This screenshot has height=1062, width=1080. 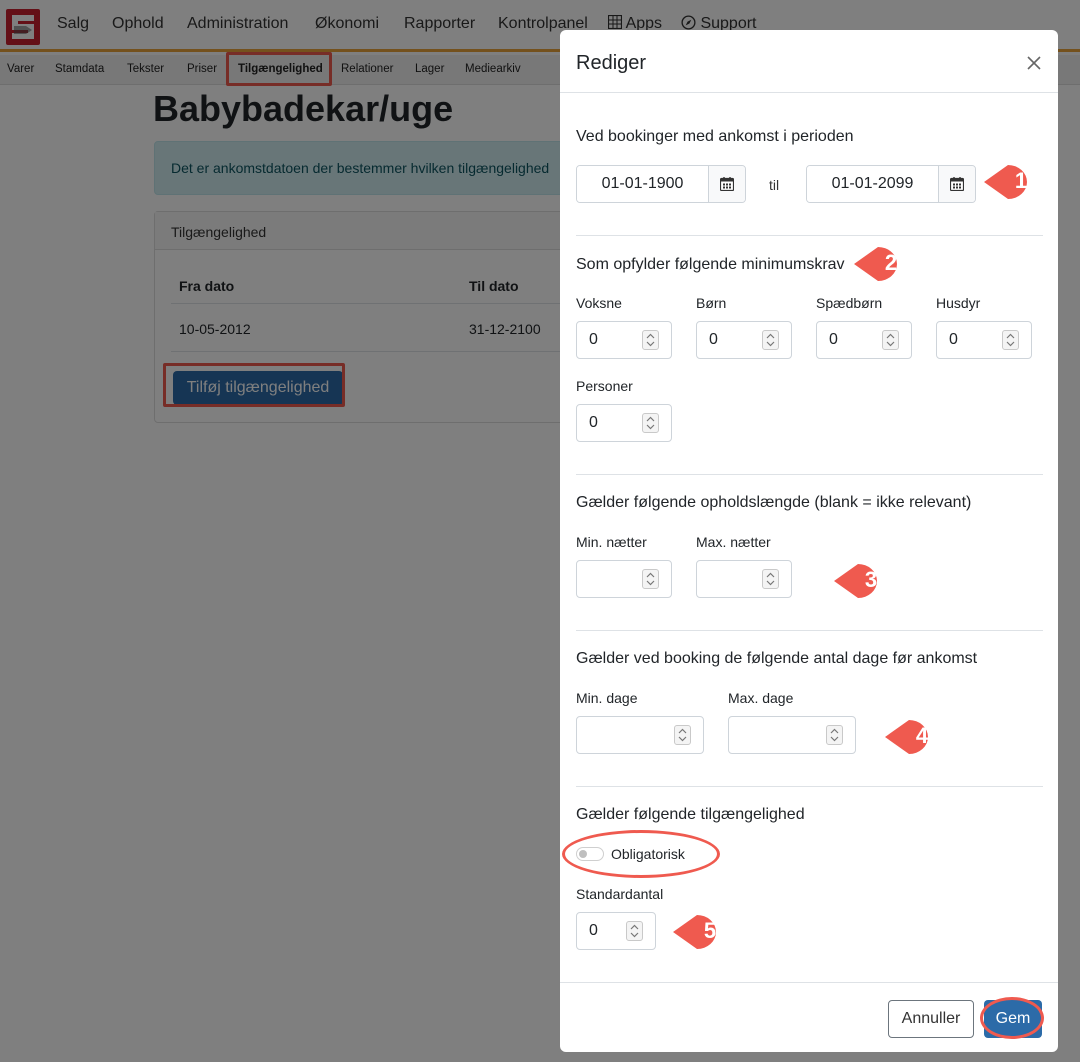 What do you see at coordinates (969, 340) in the screenshot?
I see `pets-input` at bounding box center [969, 340].